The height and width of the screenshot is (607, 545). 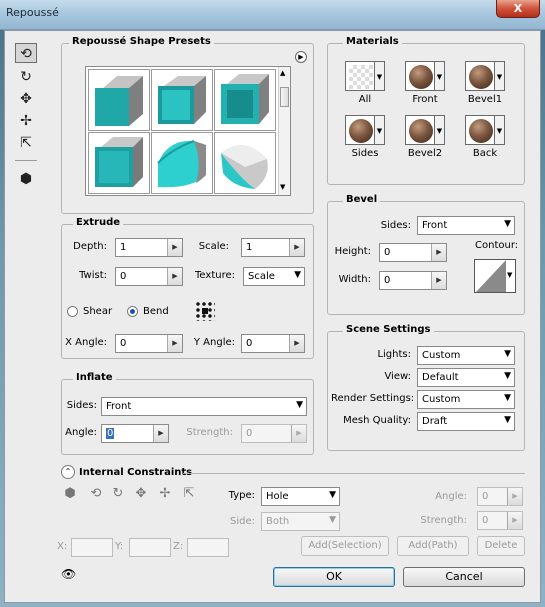 What do you see at coordinates (68, 472) in the screenshot?
I see `collapse-chevron-up-icon: ⌃` at bounding box center [68, 472].